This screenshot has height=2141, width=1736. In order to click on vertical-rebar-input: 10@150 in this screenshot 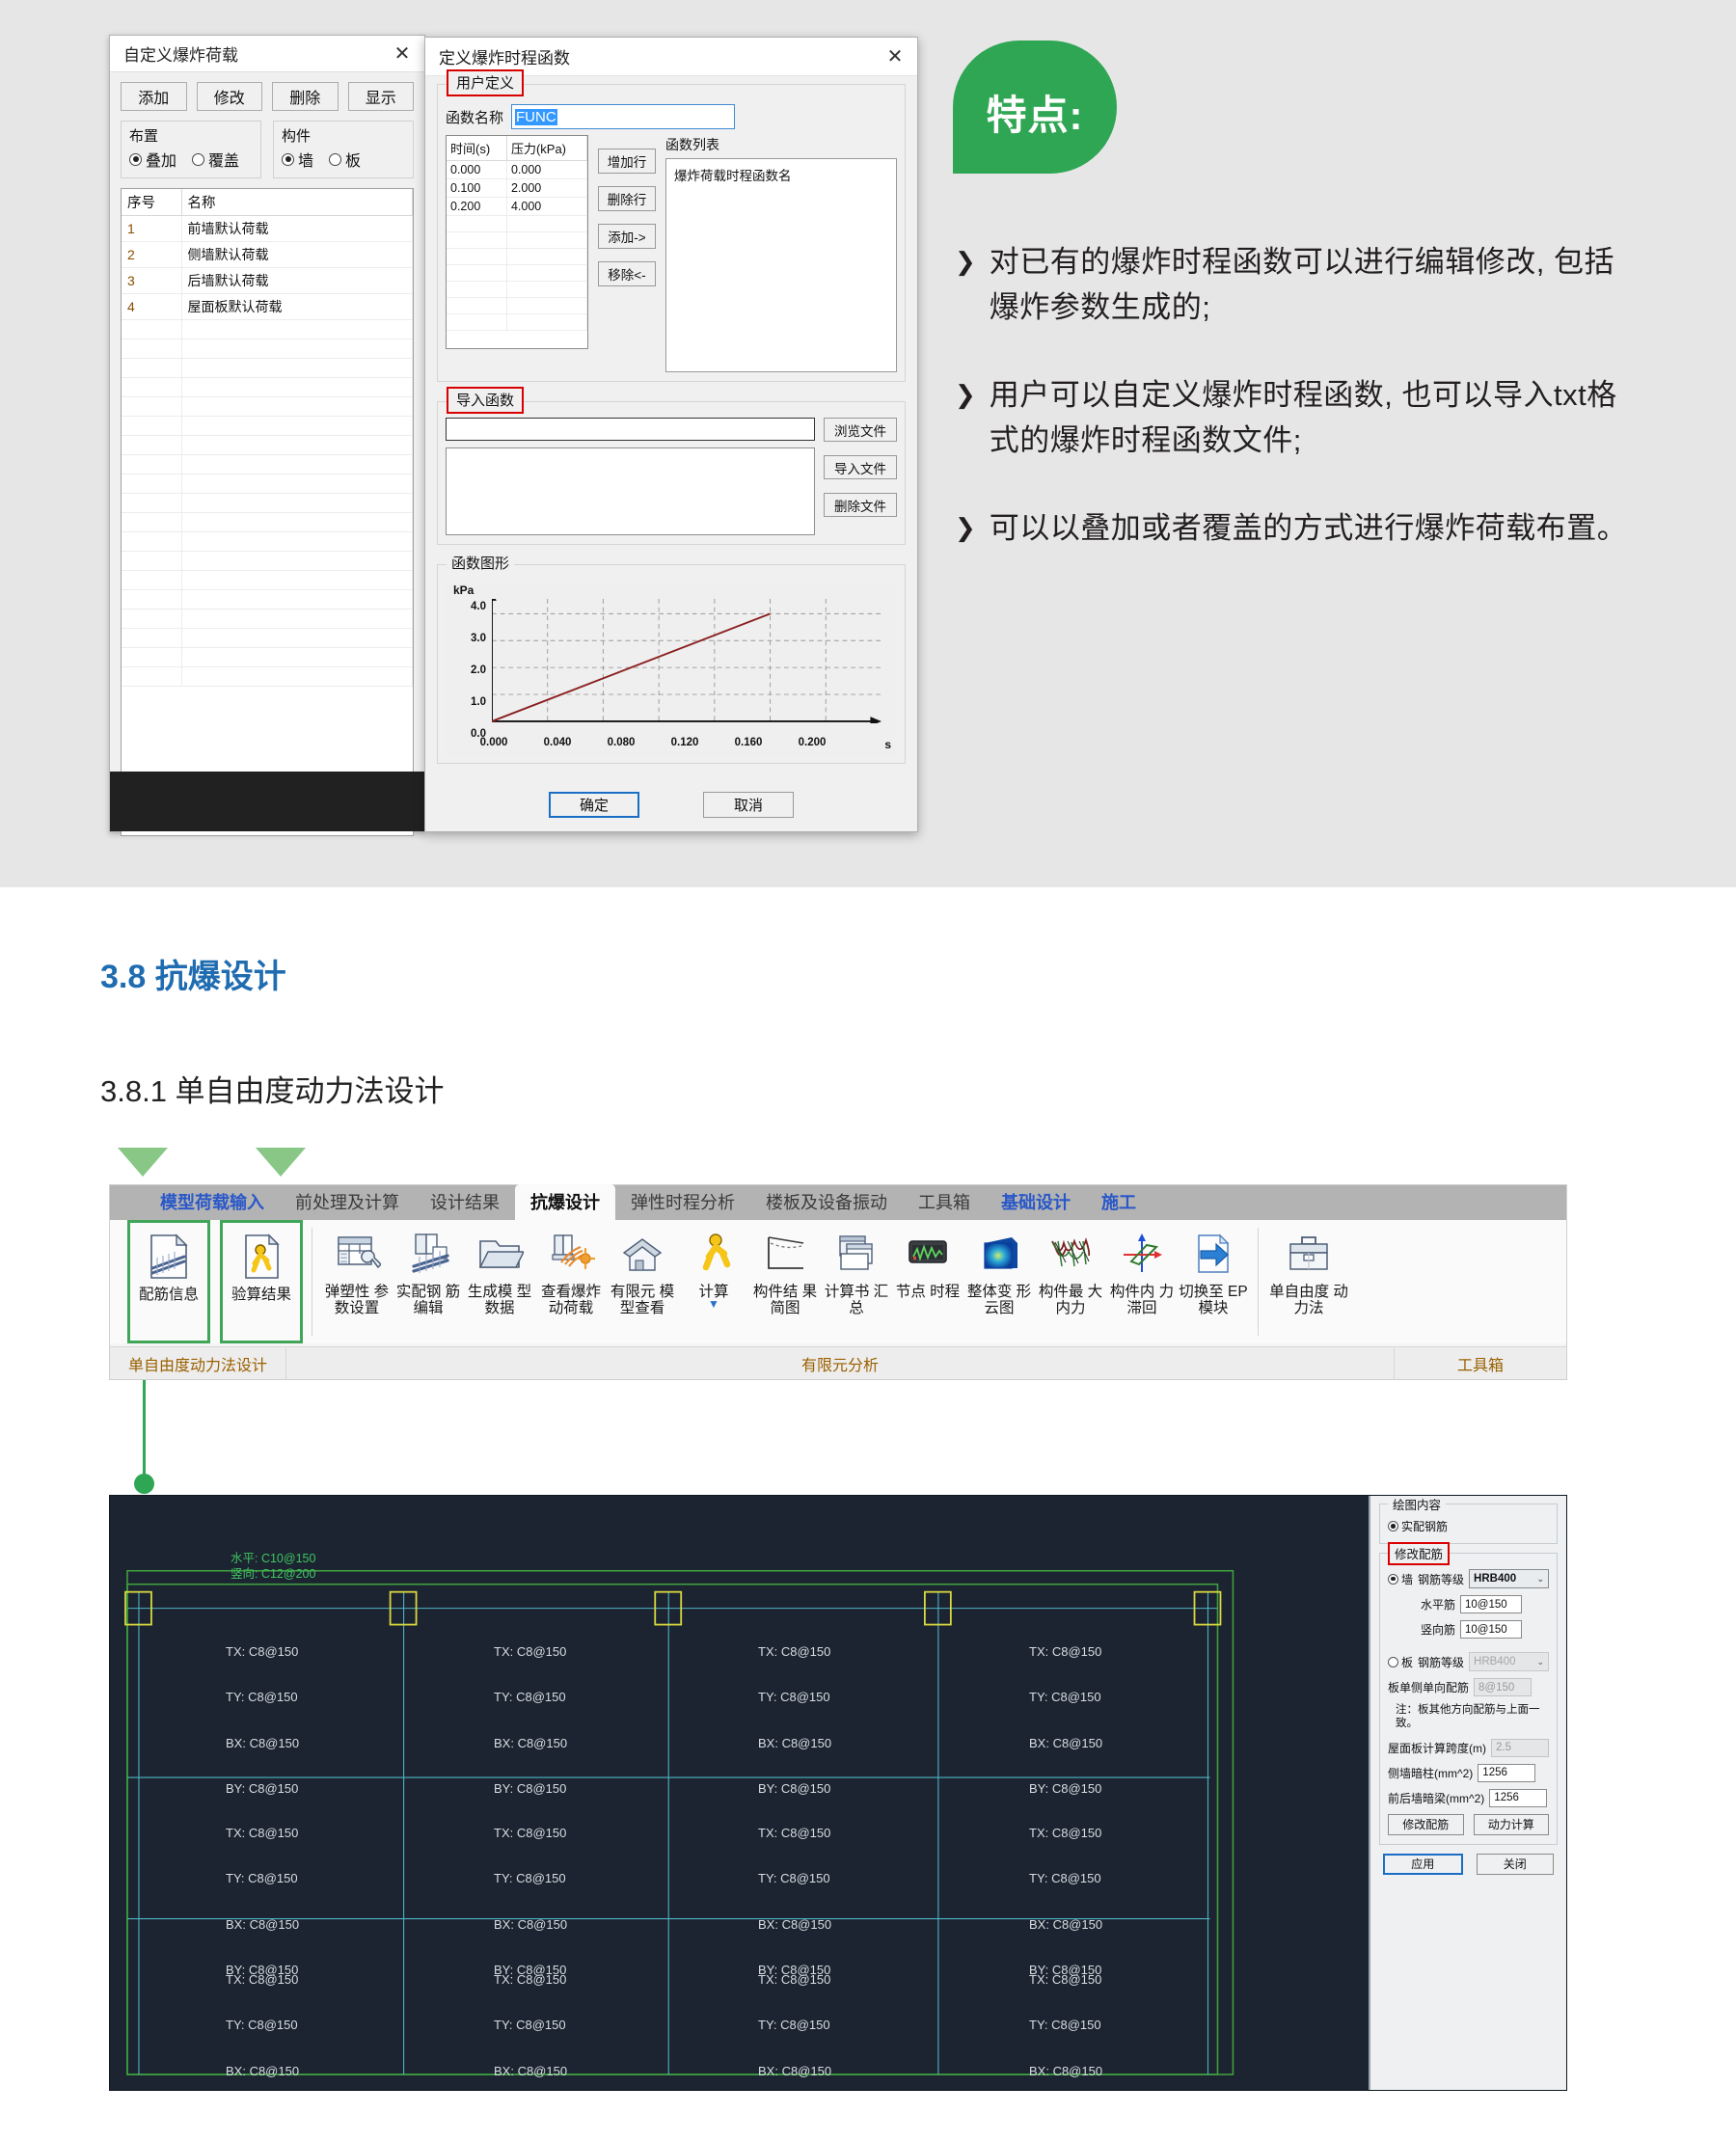, I will do `click(1492, 1630)`.